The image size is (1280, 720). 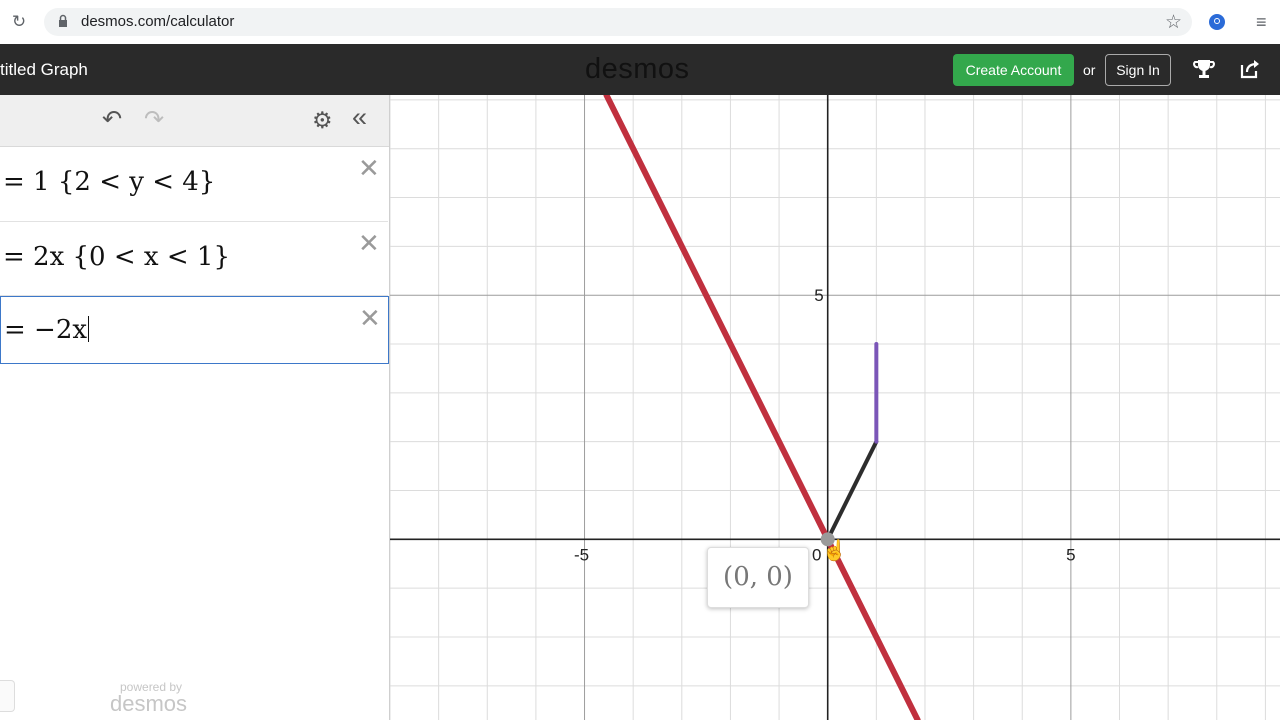 What do you see at coordinates (47, 330) in the screenshot?
I see `expression-input: = −2x` at bounding box center [47, 330].